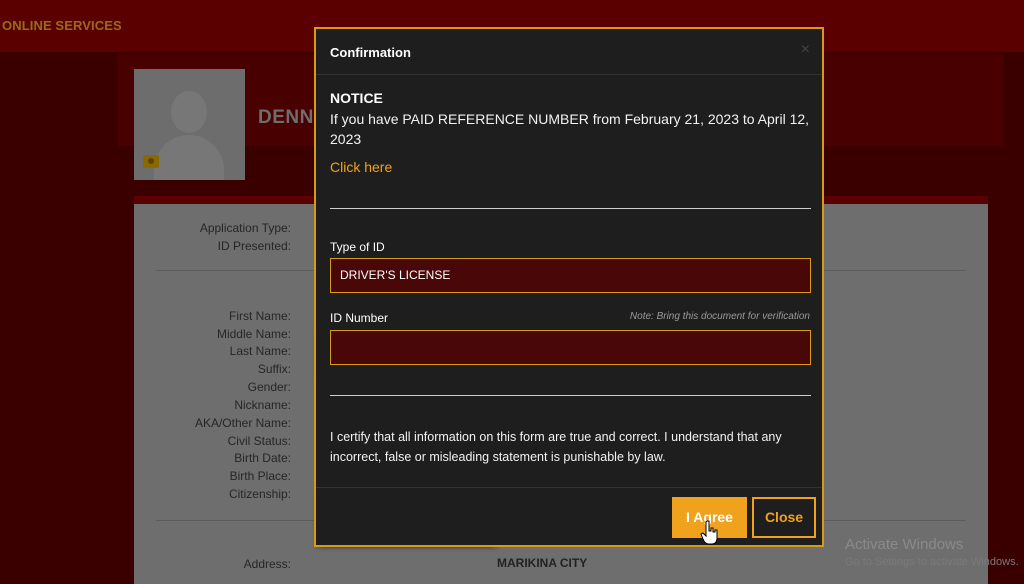  I want to click on address-value: MARIKINA CITY, so click(542, 563).